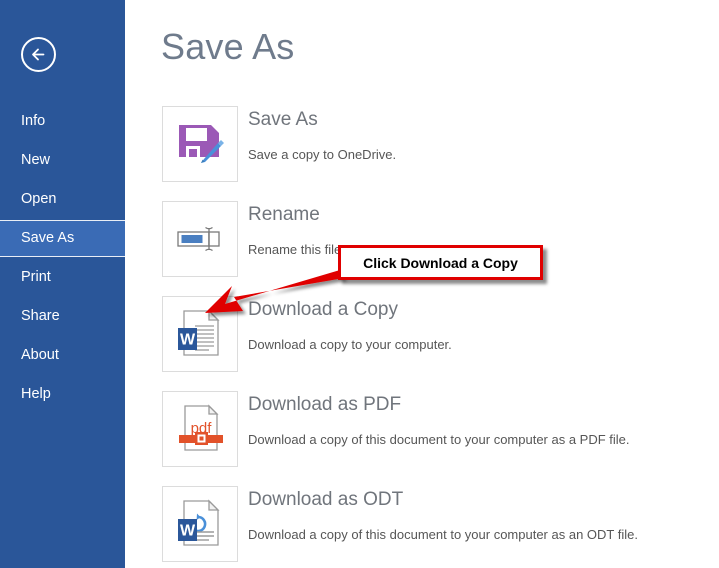 The width and height of the screenshot is (719, 568). Describe the element at coordinates (473, 135) in the screenshot. I see `option-text: Save As Save a copy to OneDrive.` at that location.